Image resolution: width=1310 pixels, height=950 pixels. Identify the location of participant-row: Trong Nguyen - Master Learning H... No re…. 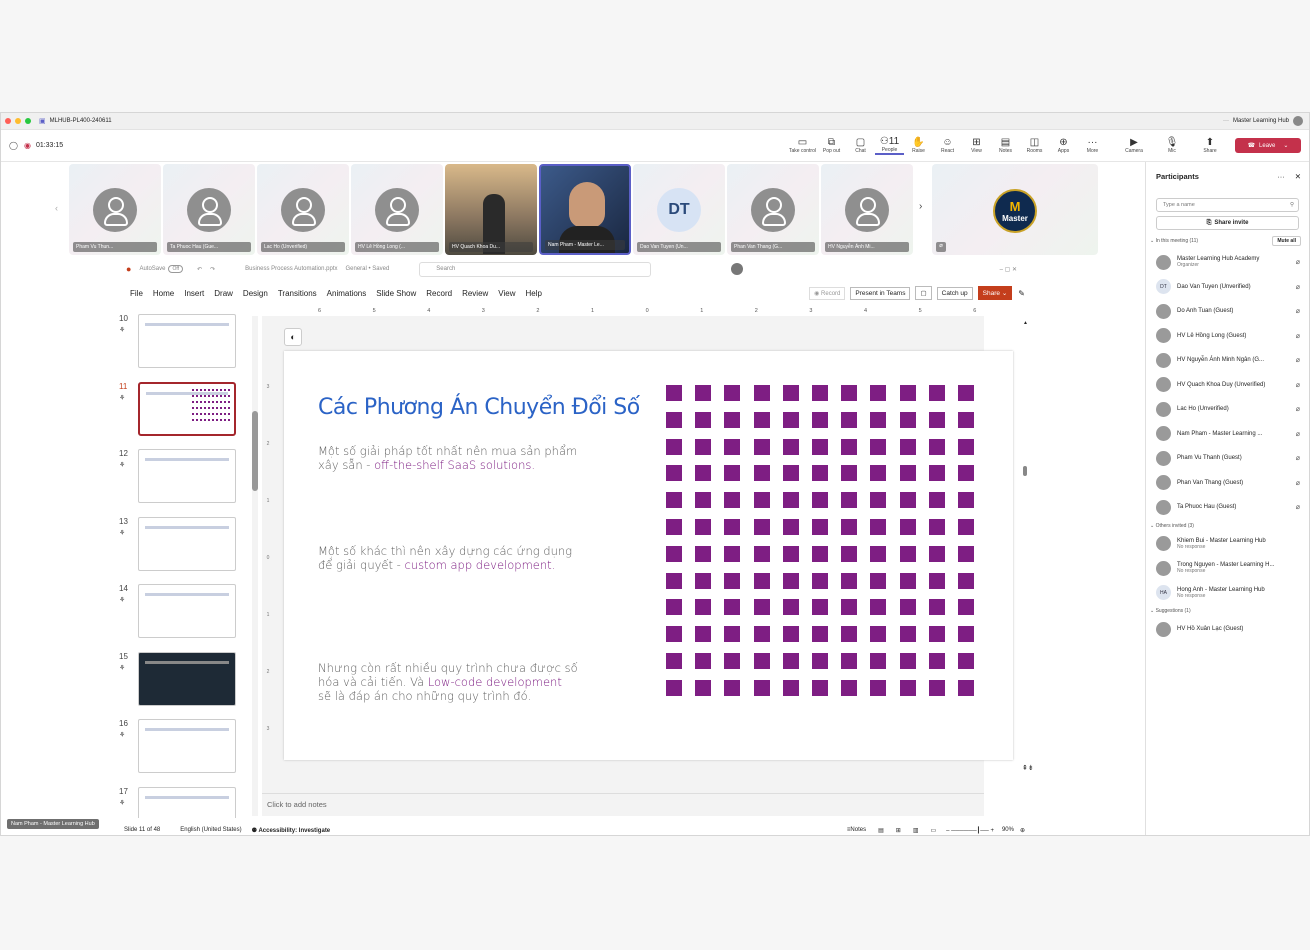
(1227, 568).